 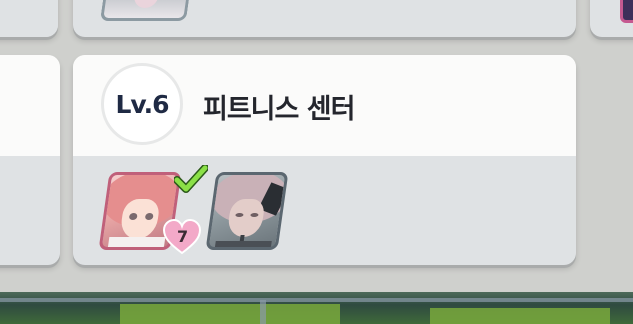 What do you see at coordinates (611, 18) in the screenshot?
I see `card-top-right-partial` at bounding box center [611, 18].